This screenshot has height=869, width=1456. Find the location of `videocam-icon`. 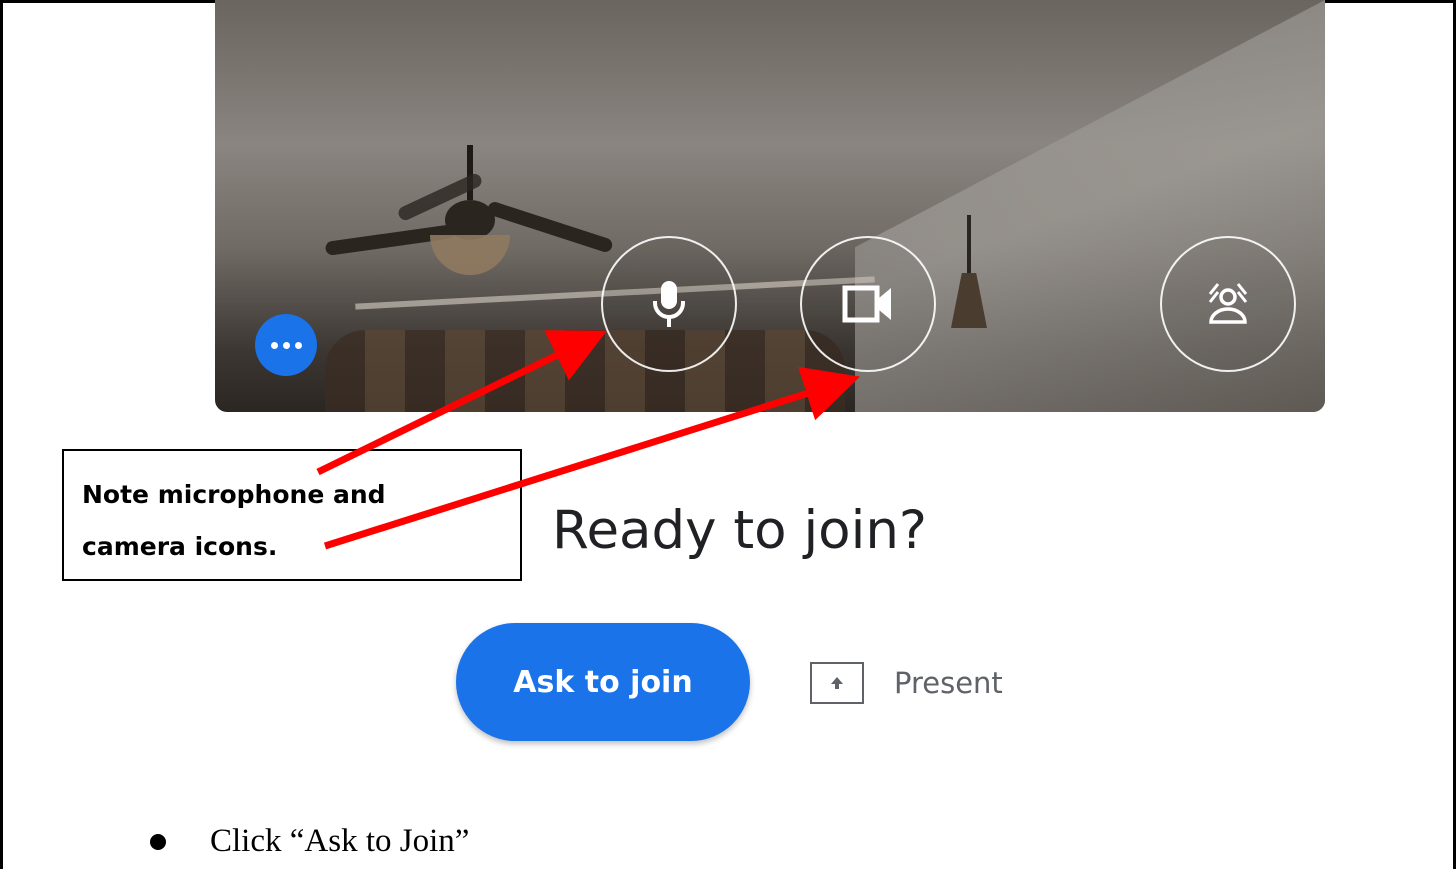

videocam-icon is located at coordinates (866, 304).